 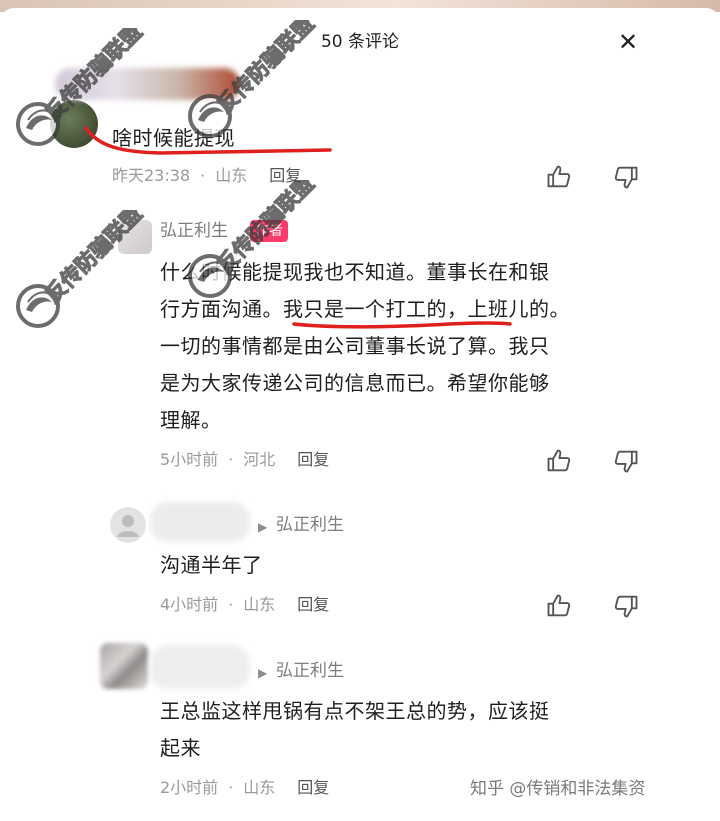 What do you see at coordinates (269, 231) in the screenshot?
I see `author-badge: 作者` at bounding box center [269, 231].